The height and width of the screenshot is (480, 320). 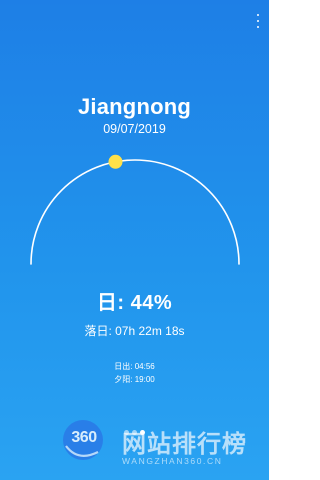 I want to click on sunset-time: 夕阳: 19:00, so click(x=134, y=379).